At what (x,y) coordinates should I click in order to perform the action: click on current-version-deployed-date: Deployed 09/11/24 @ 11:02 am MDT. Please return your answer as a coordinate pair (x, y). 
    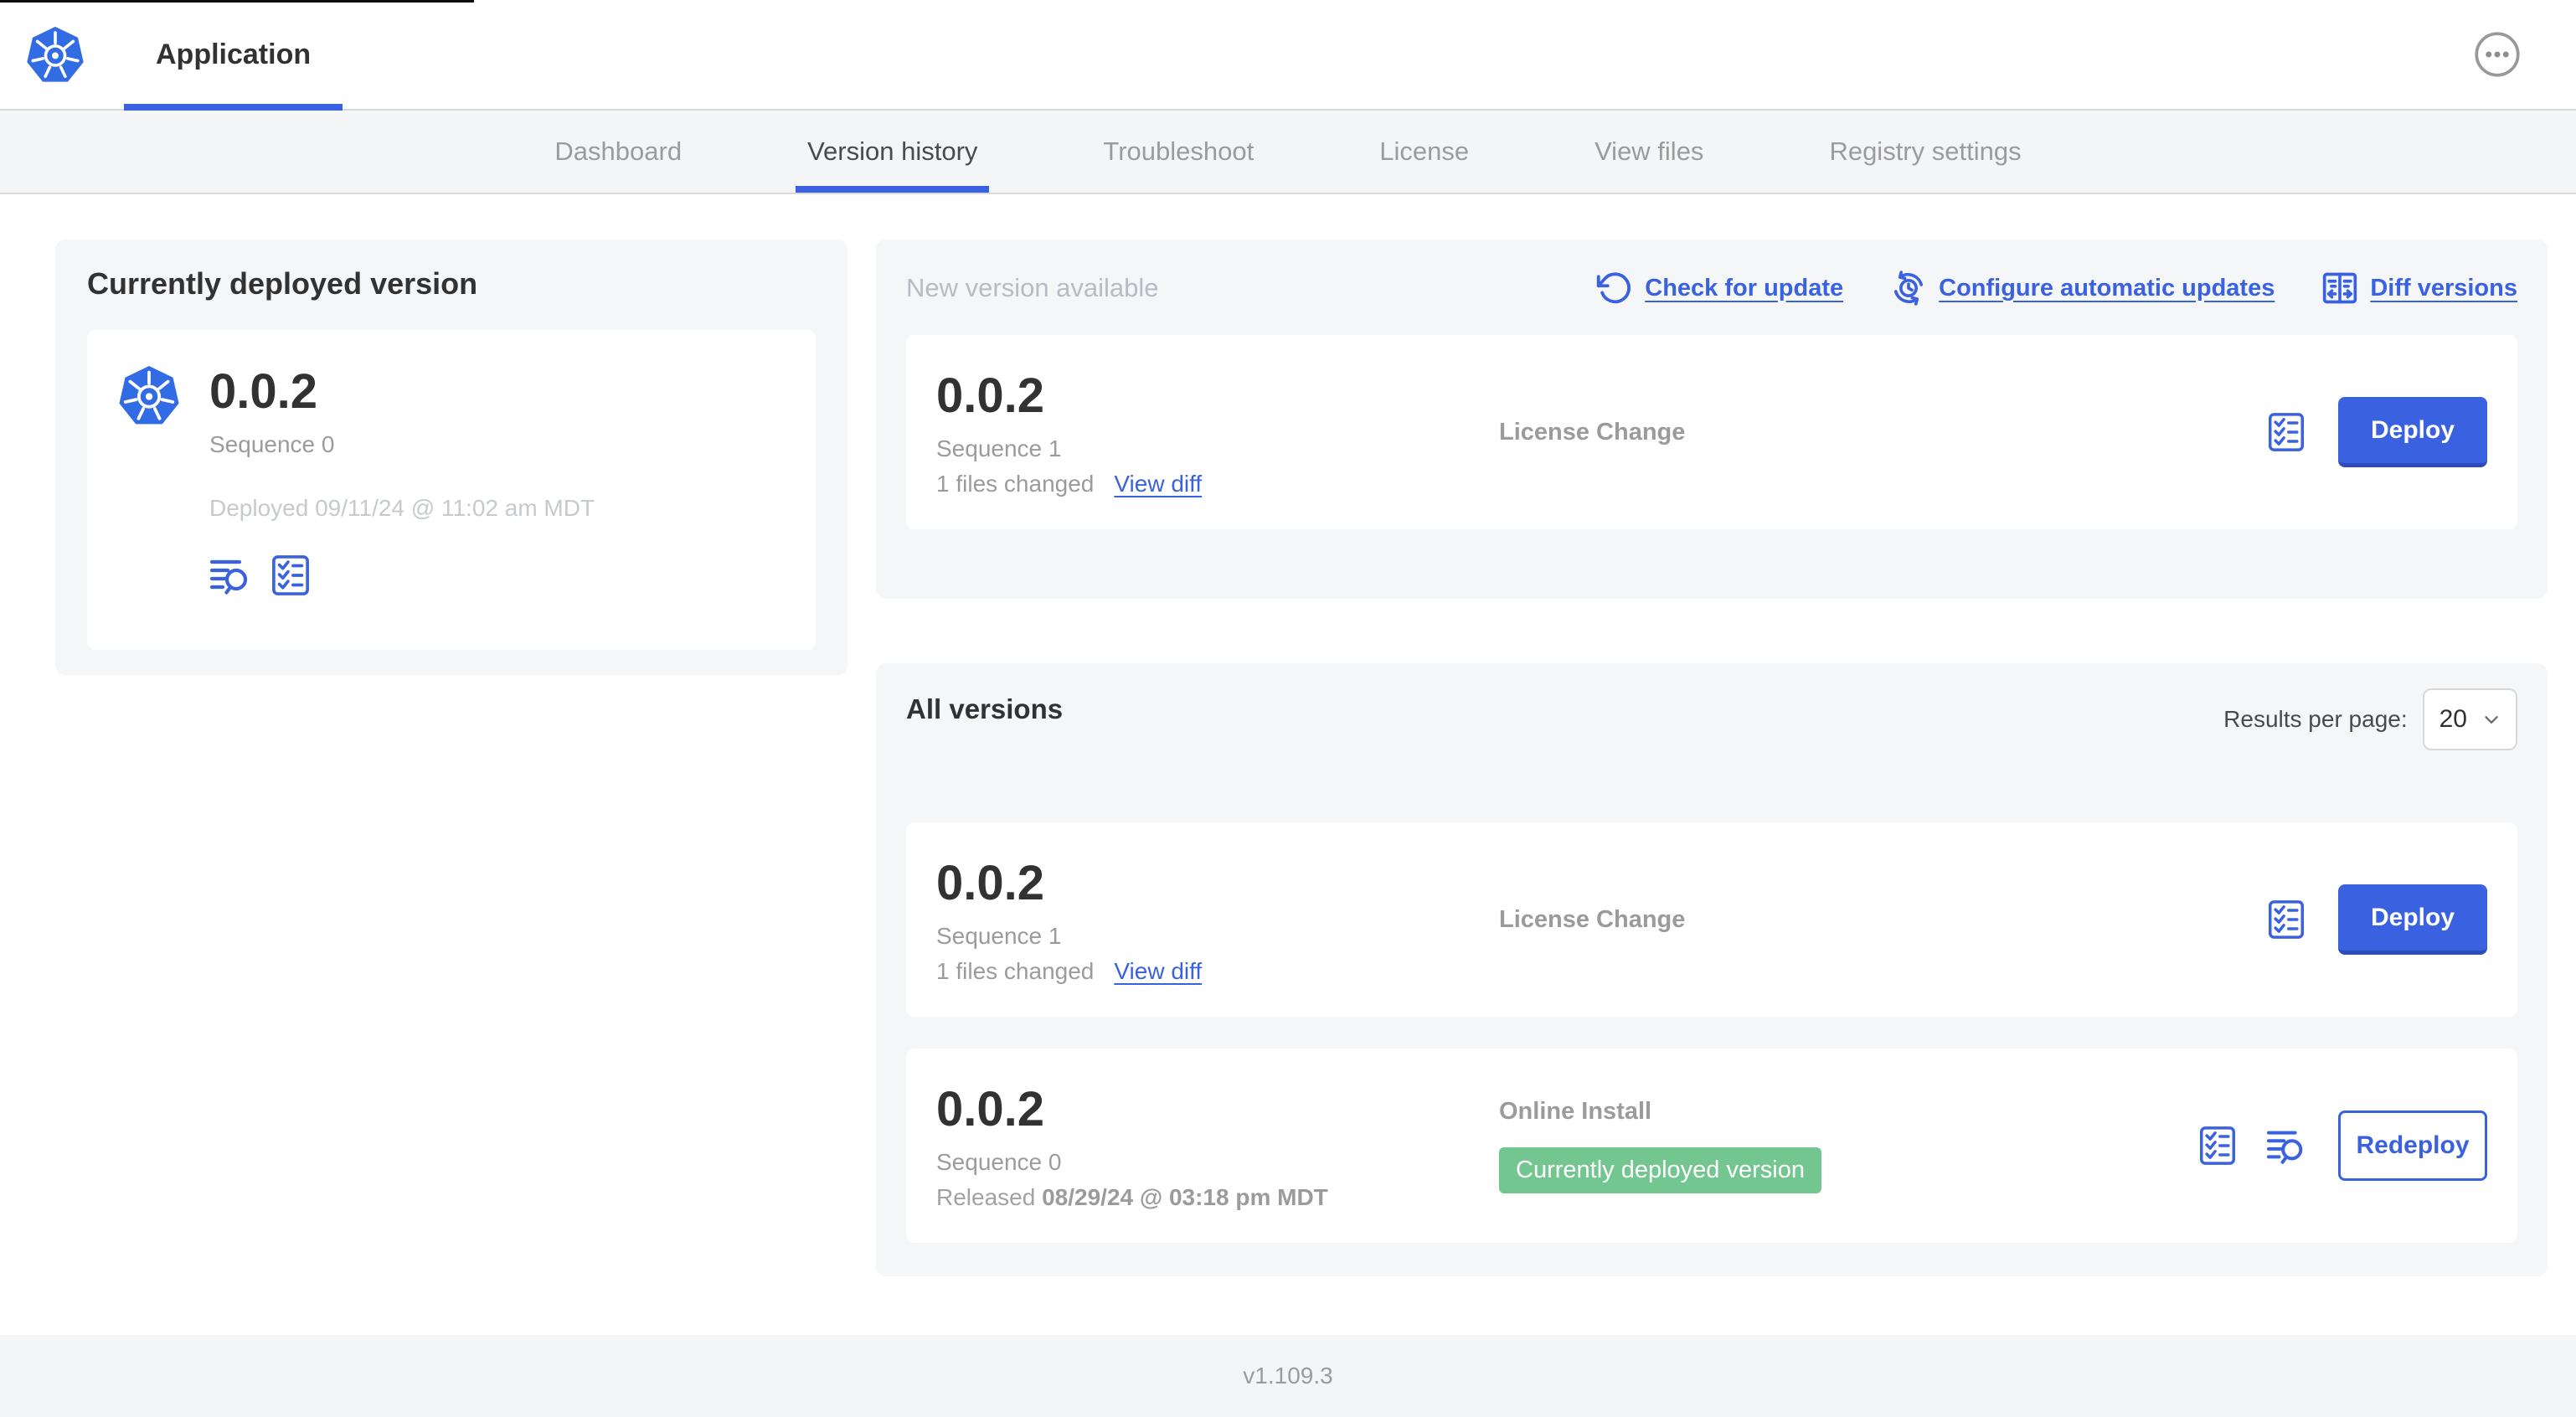
    Looking at the image, I should click on (402, 508).